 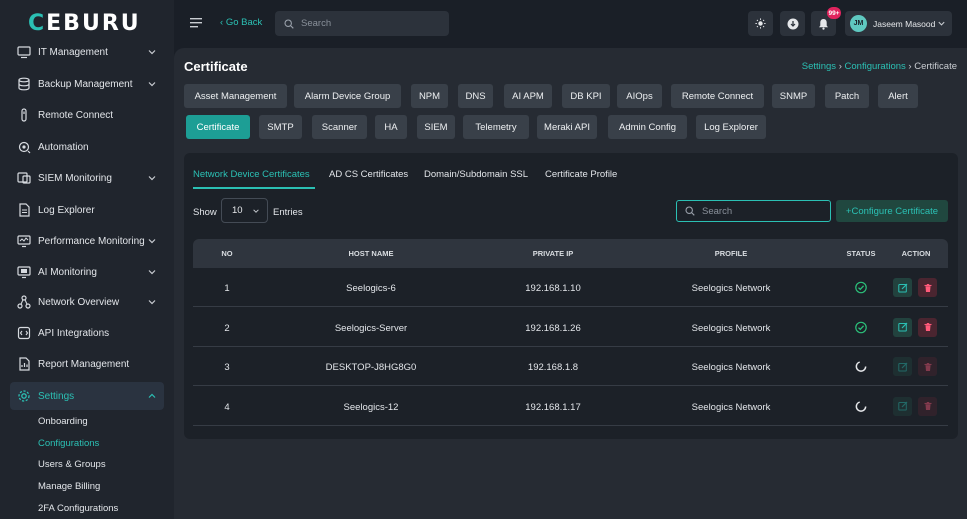 I want to click on column-header-profile: PROFILE, so click(x=731, y=253).